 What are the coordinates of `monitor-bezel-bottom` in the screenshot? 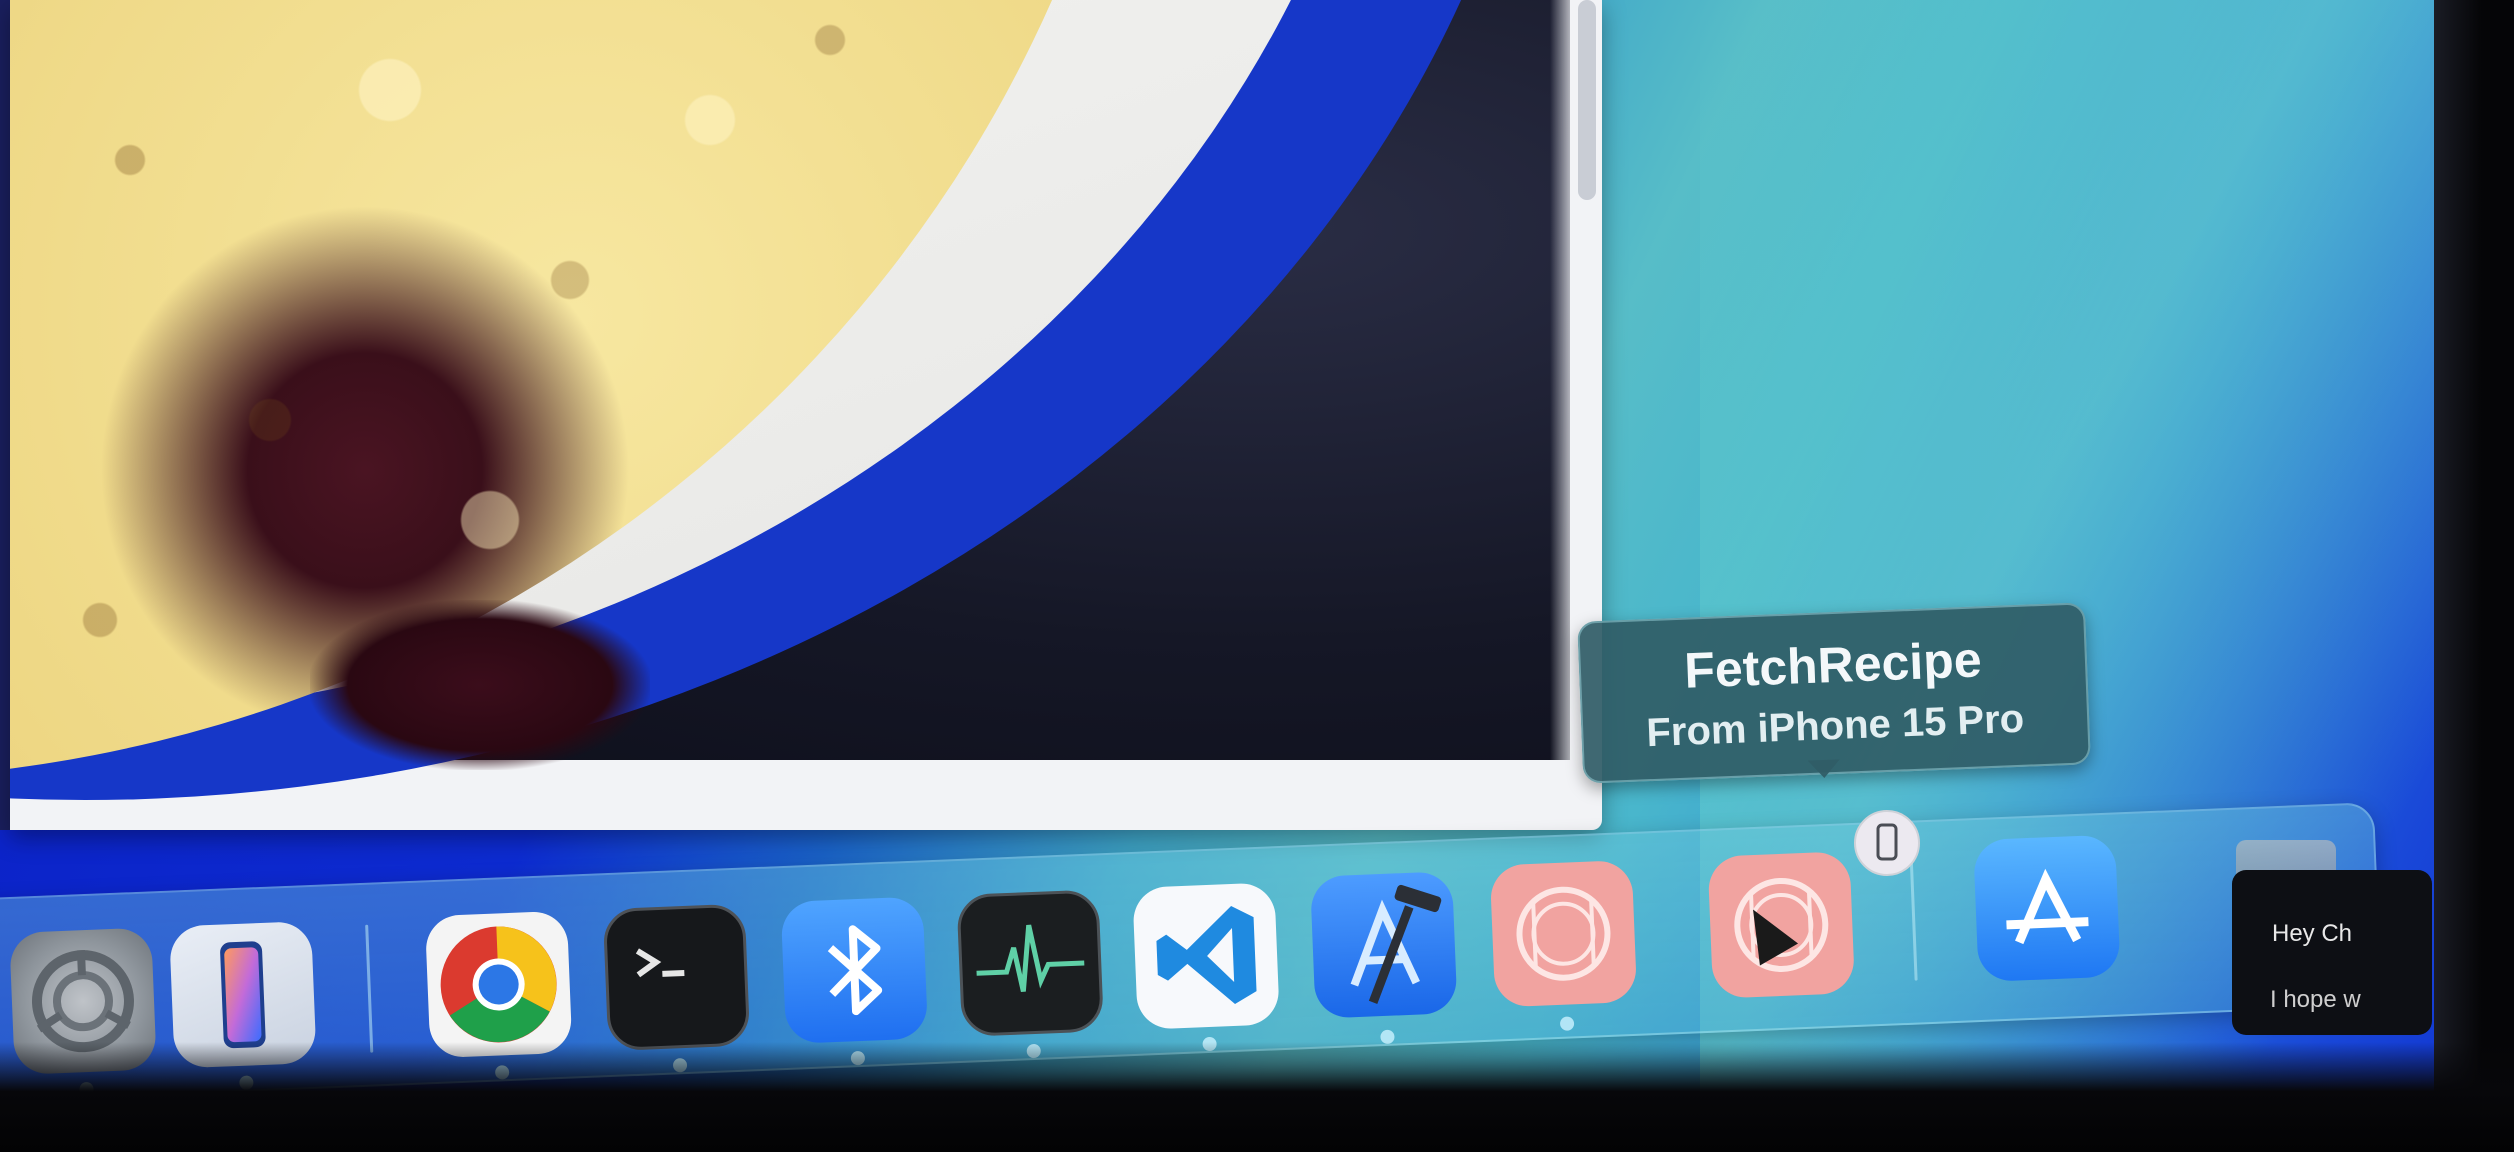 It's located at (1257, 1097).